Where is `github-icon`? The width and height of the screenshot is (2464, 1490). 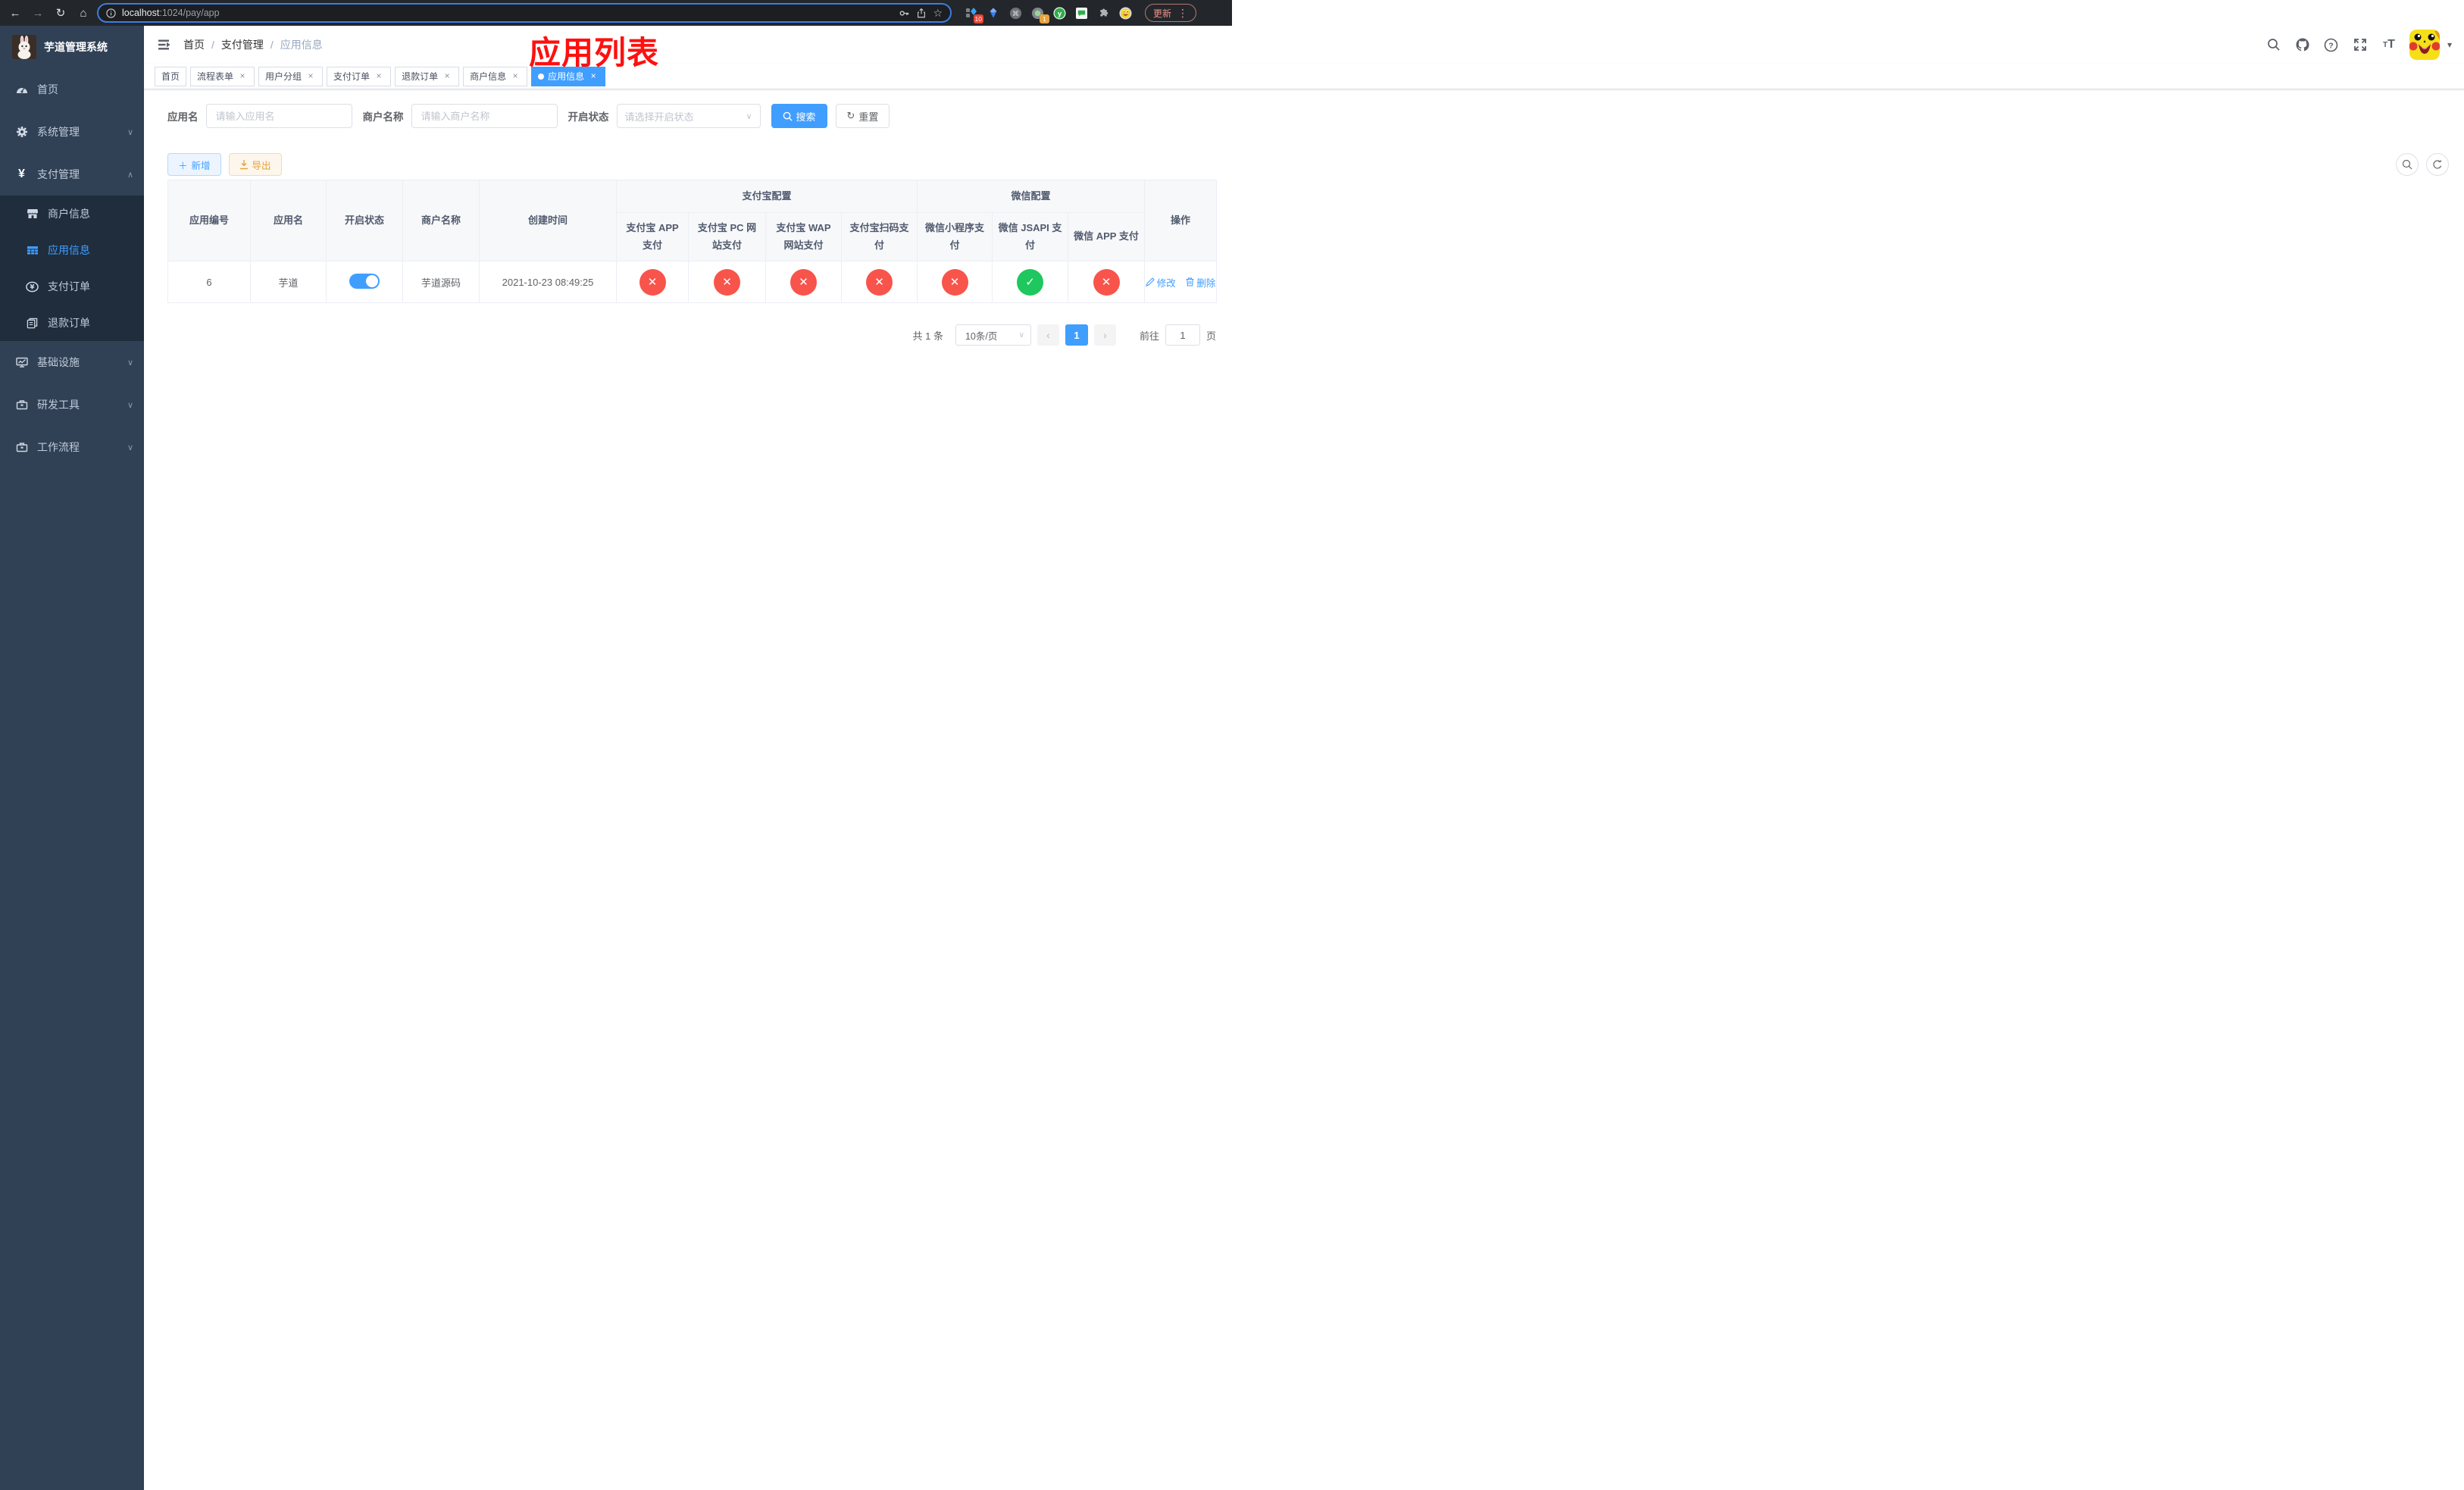 github-icon is located at coordinates (2302, 44).